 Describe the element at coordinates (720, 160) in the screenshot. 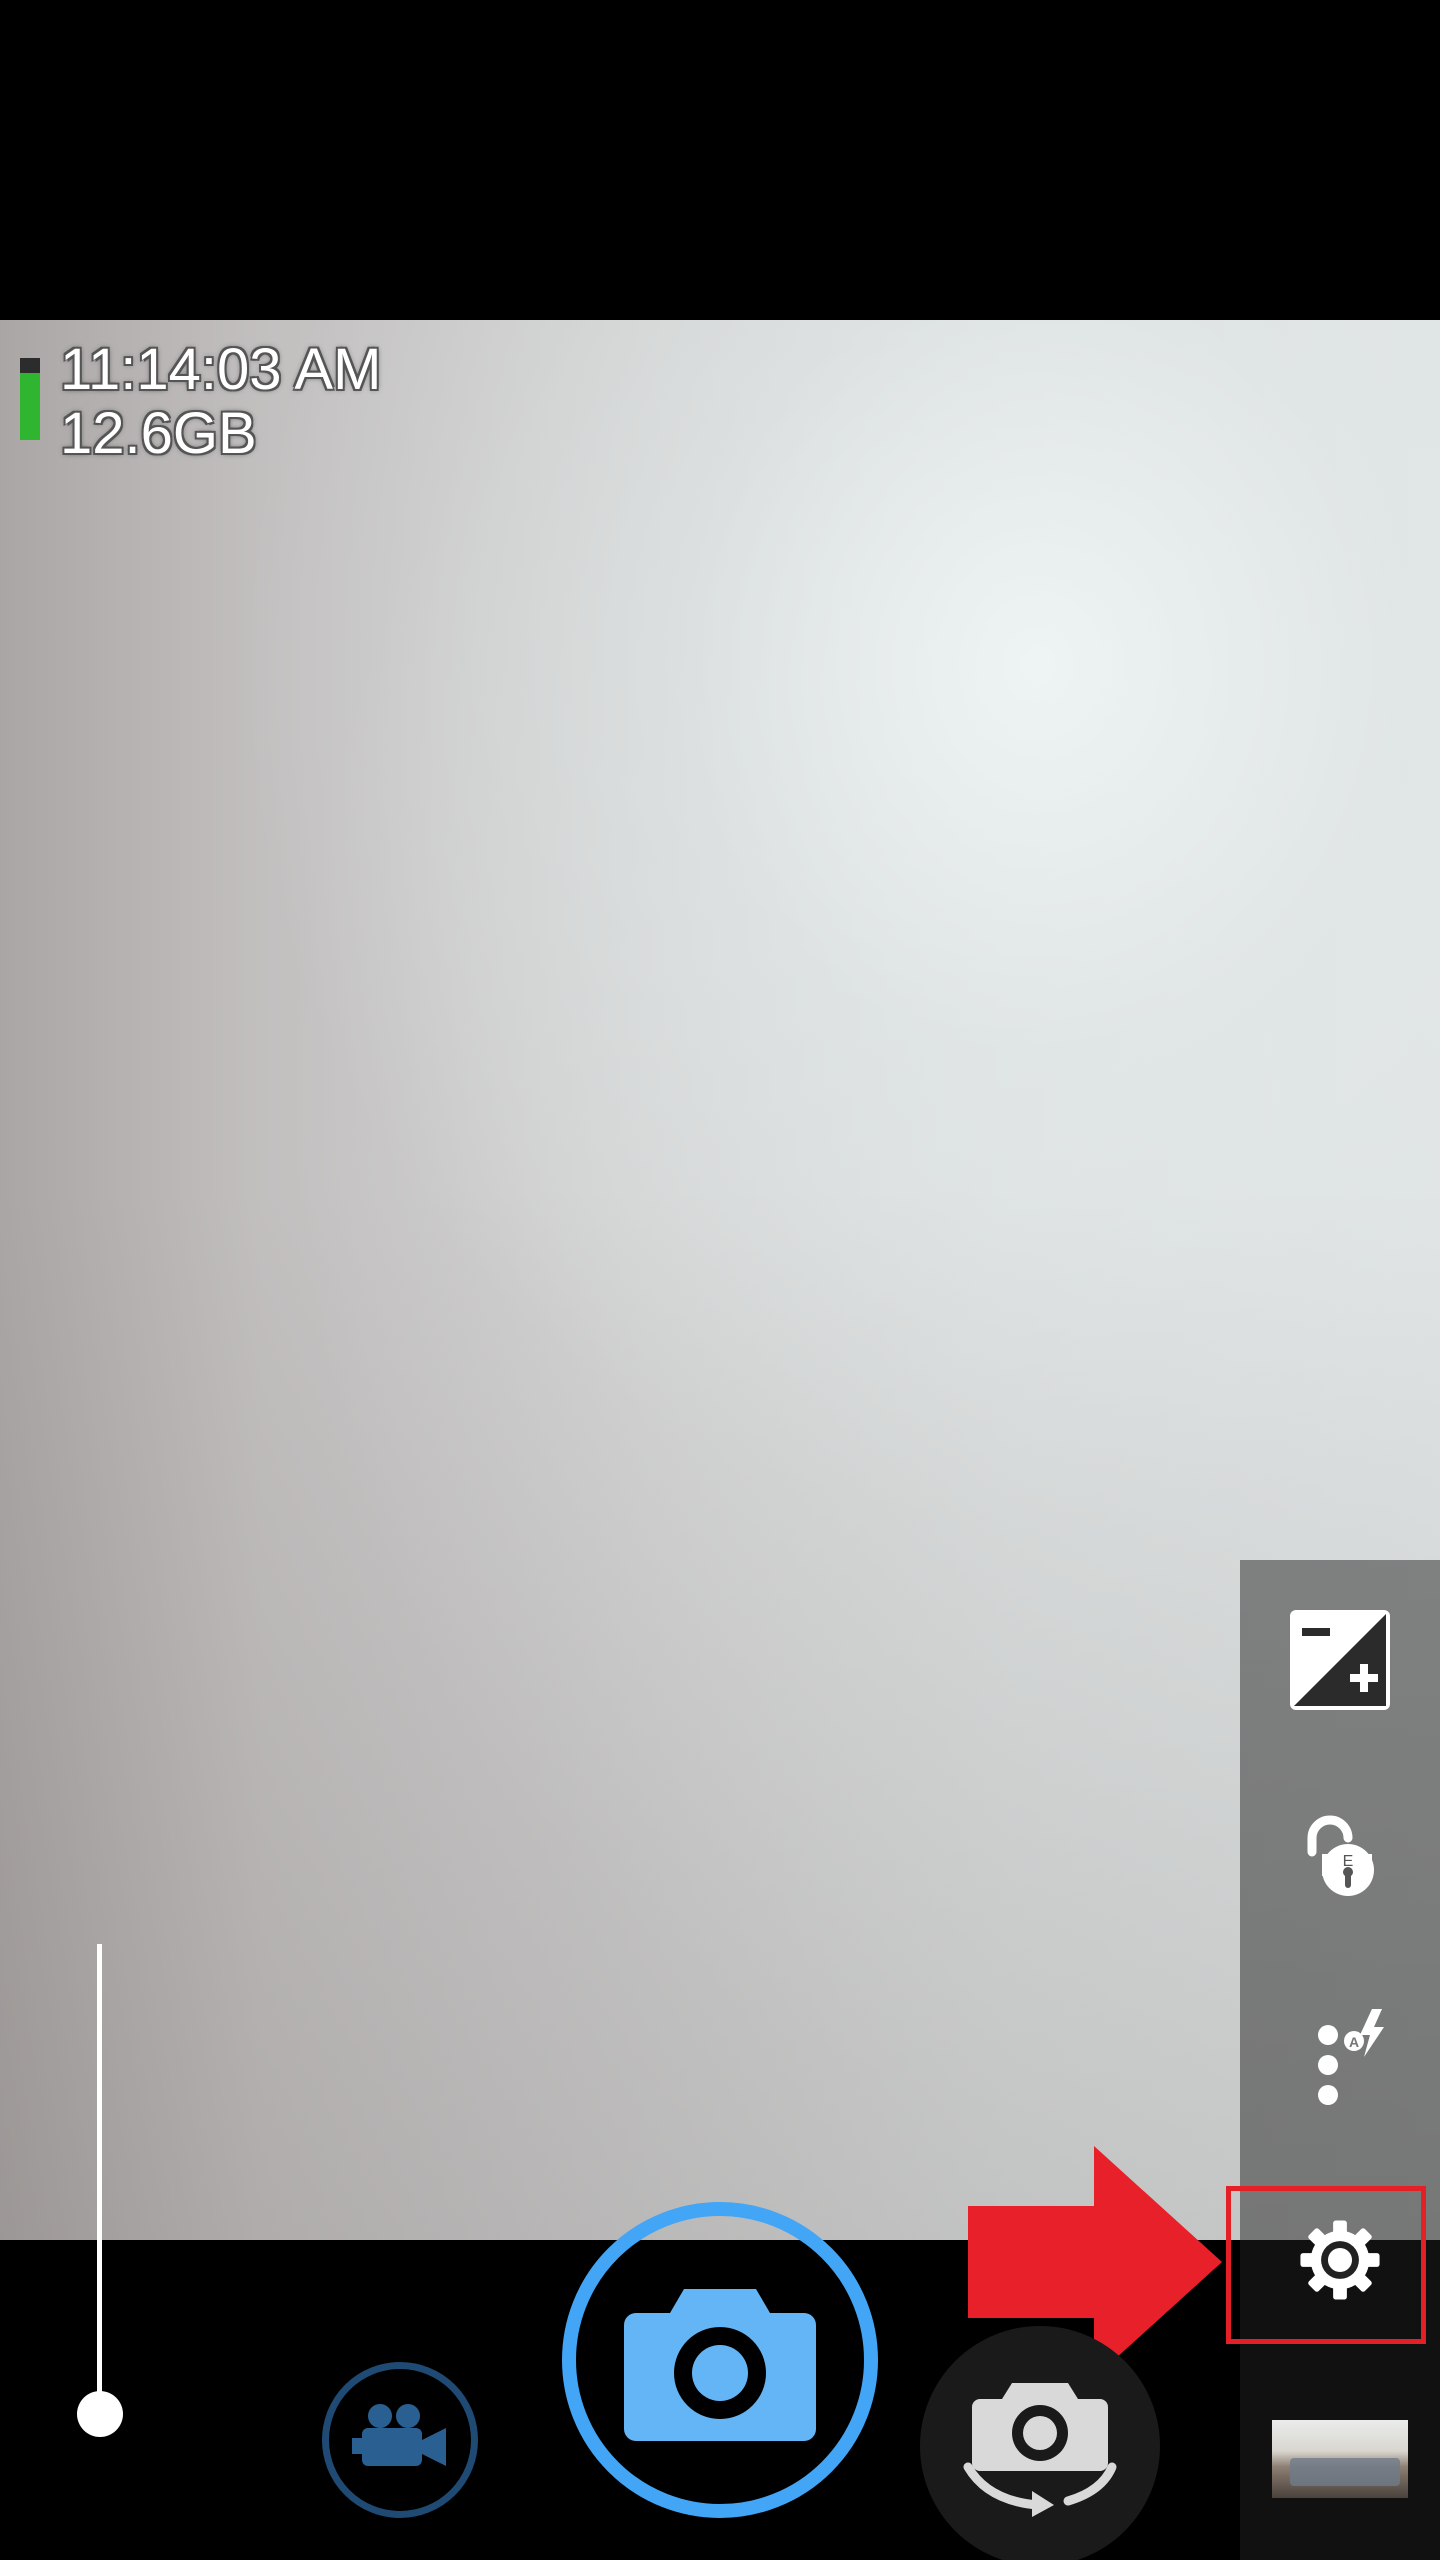

I see `top-black-bar` at that location.